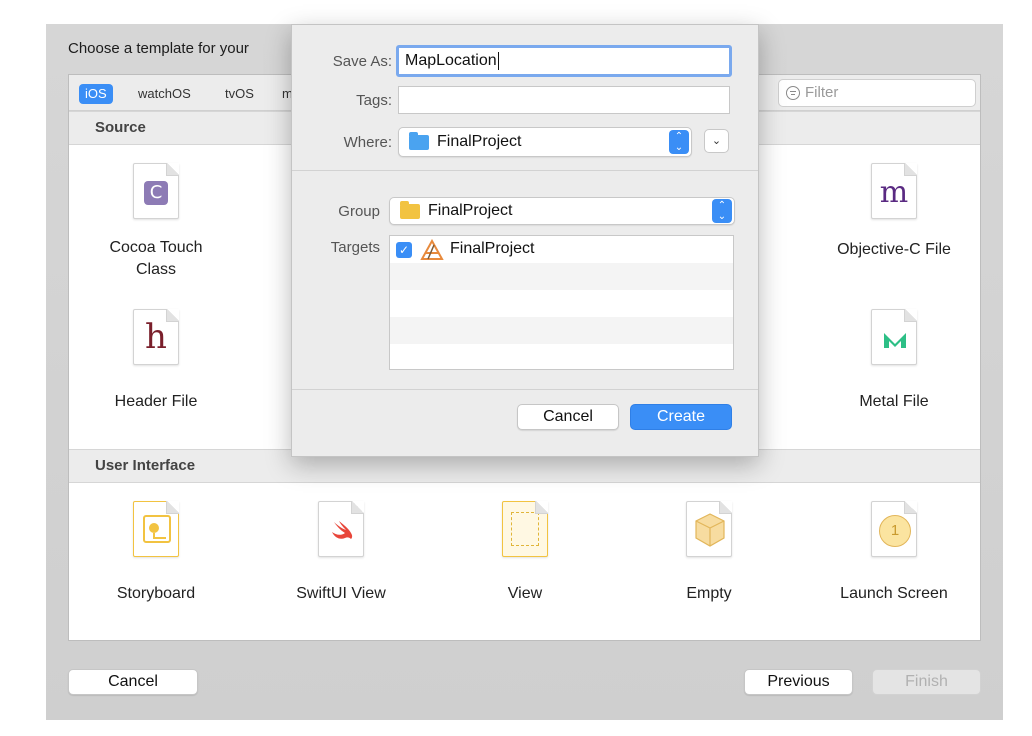  I want to click on launch-screen-icon: 1, so click(894, 529).